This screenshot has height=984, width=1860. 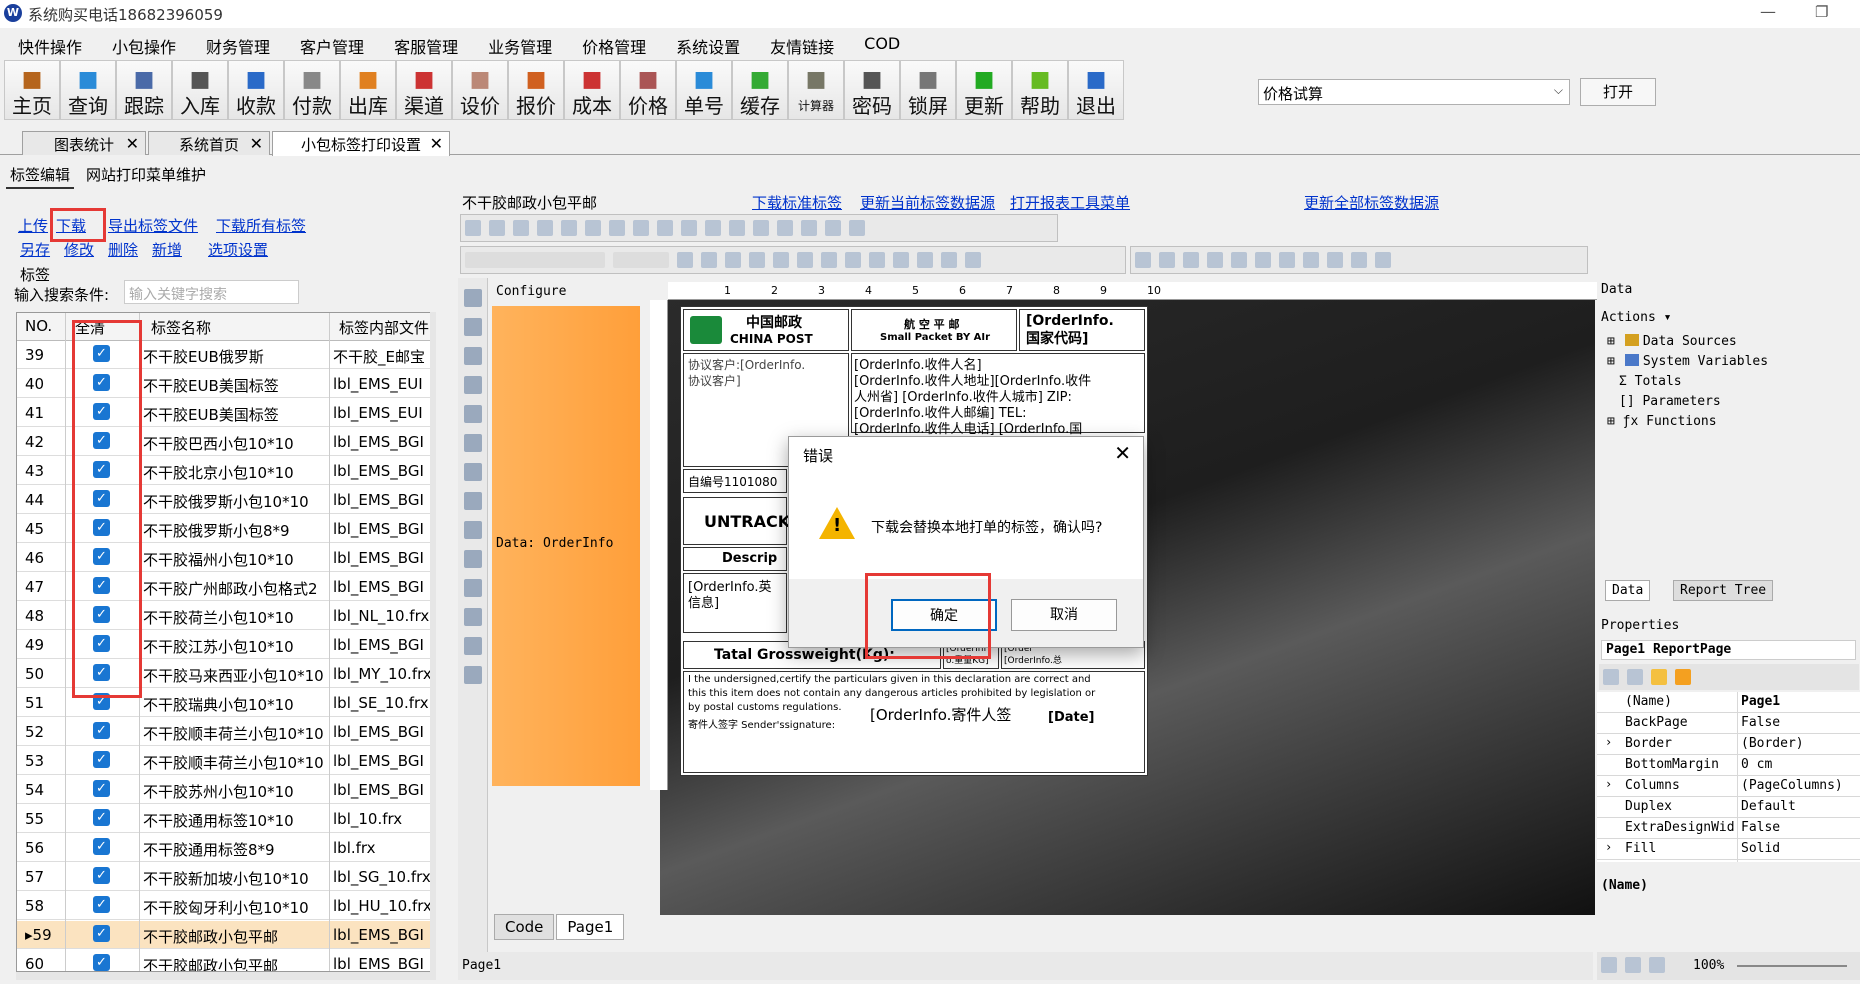 I want to click on export-label-file-link: 导出标签文件, so click(x=153, y=225).